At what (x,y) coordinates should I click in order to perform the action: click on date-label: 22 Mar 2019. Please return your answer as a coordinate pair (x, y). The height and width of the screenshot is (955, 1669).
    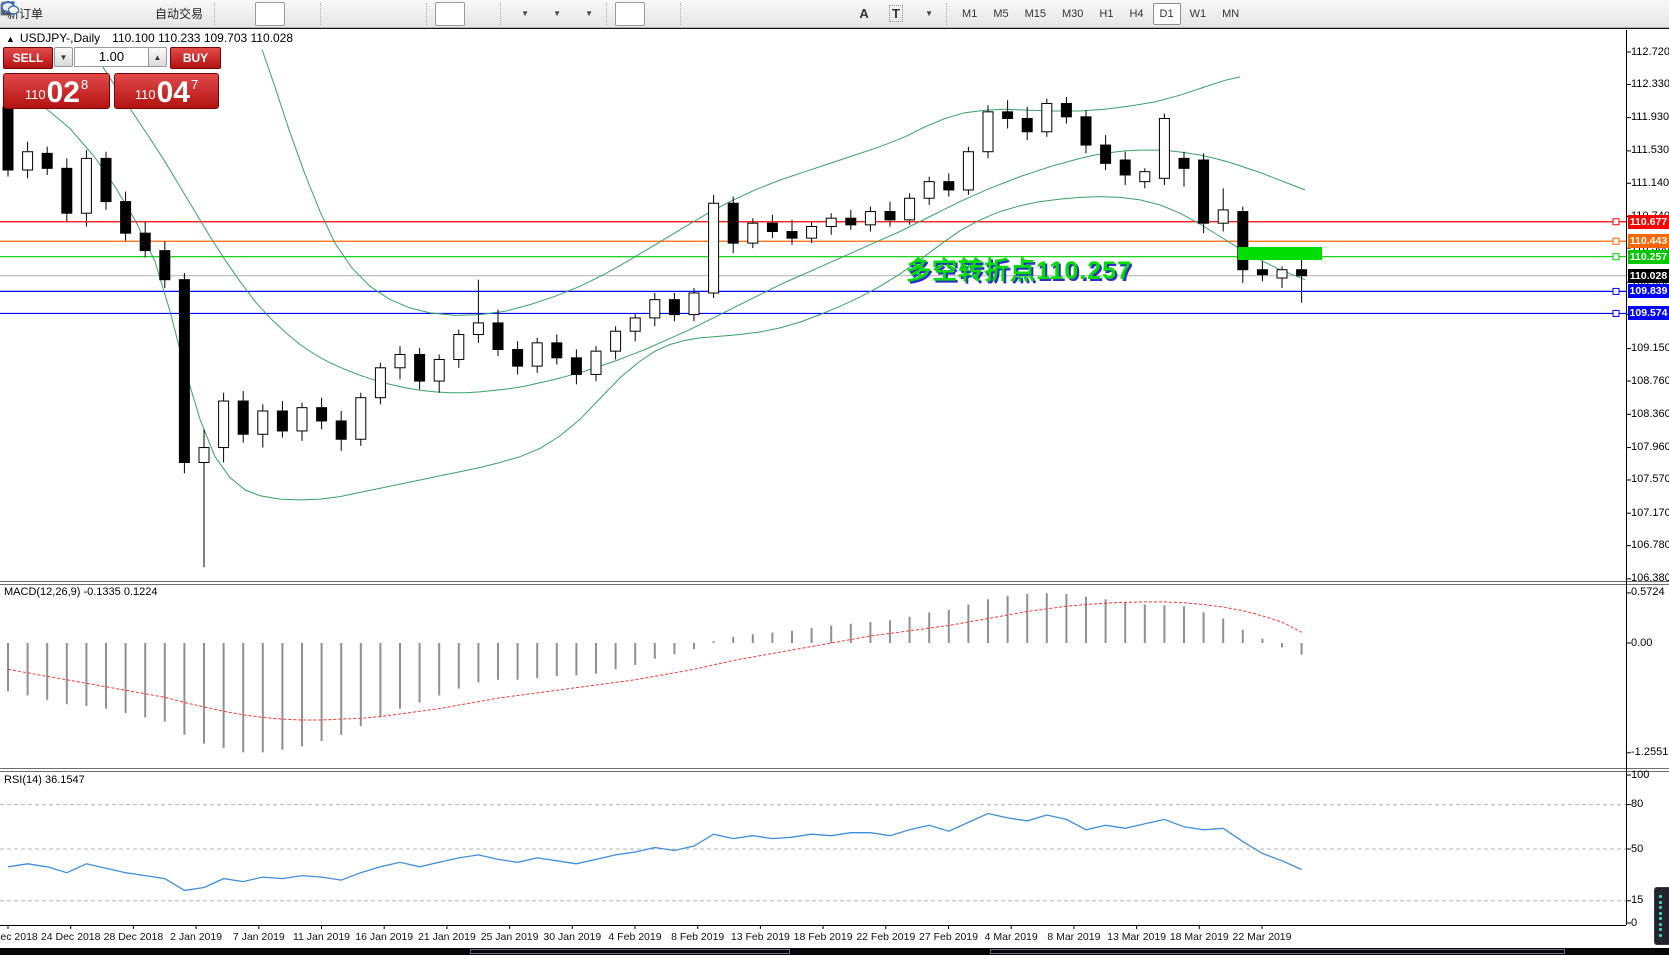
    Looking at the image, I should click on (1262, 937).